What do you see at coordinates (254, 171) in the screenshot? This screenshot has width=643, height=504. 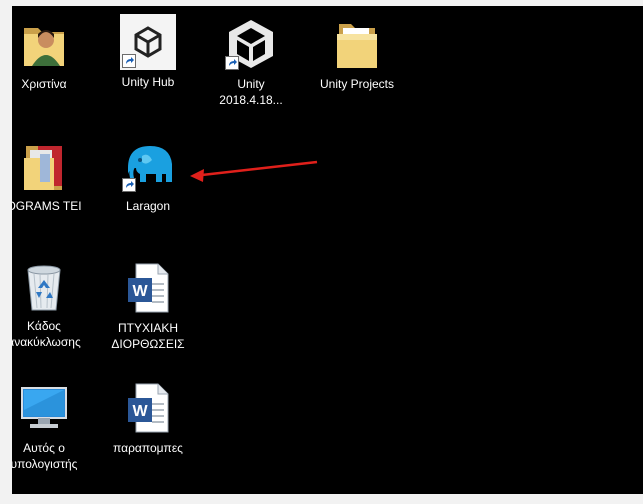 I see `annotation-arrow` at bounding box center [254, 171].